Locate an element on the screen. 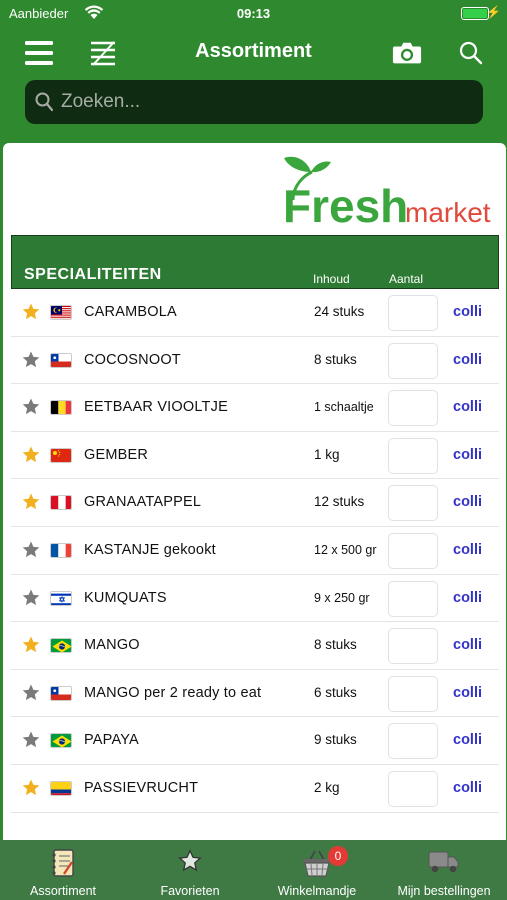  product-content: 1 schaaltje is located at coordinates (344, 407).